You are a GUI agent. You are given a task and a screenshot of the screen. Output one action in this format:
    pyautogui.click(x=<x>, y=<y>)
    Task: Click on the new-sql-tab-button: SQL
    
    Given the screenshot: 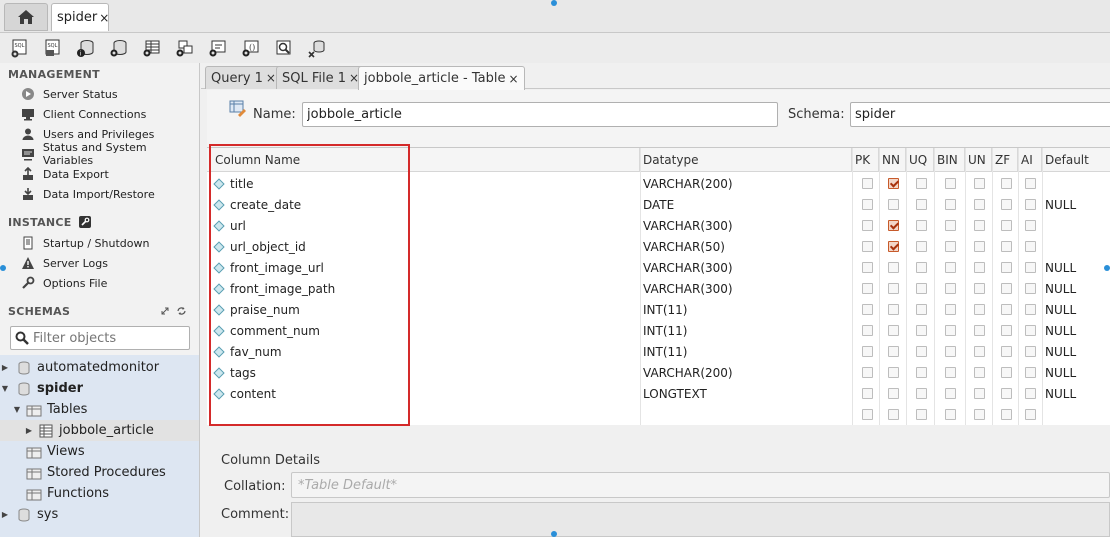 What is the action you would take?
    pyautogui.click(x=20, y=48)
    